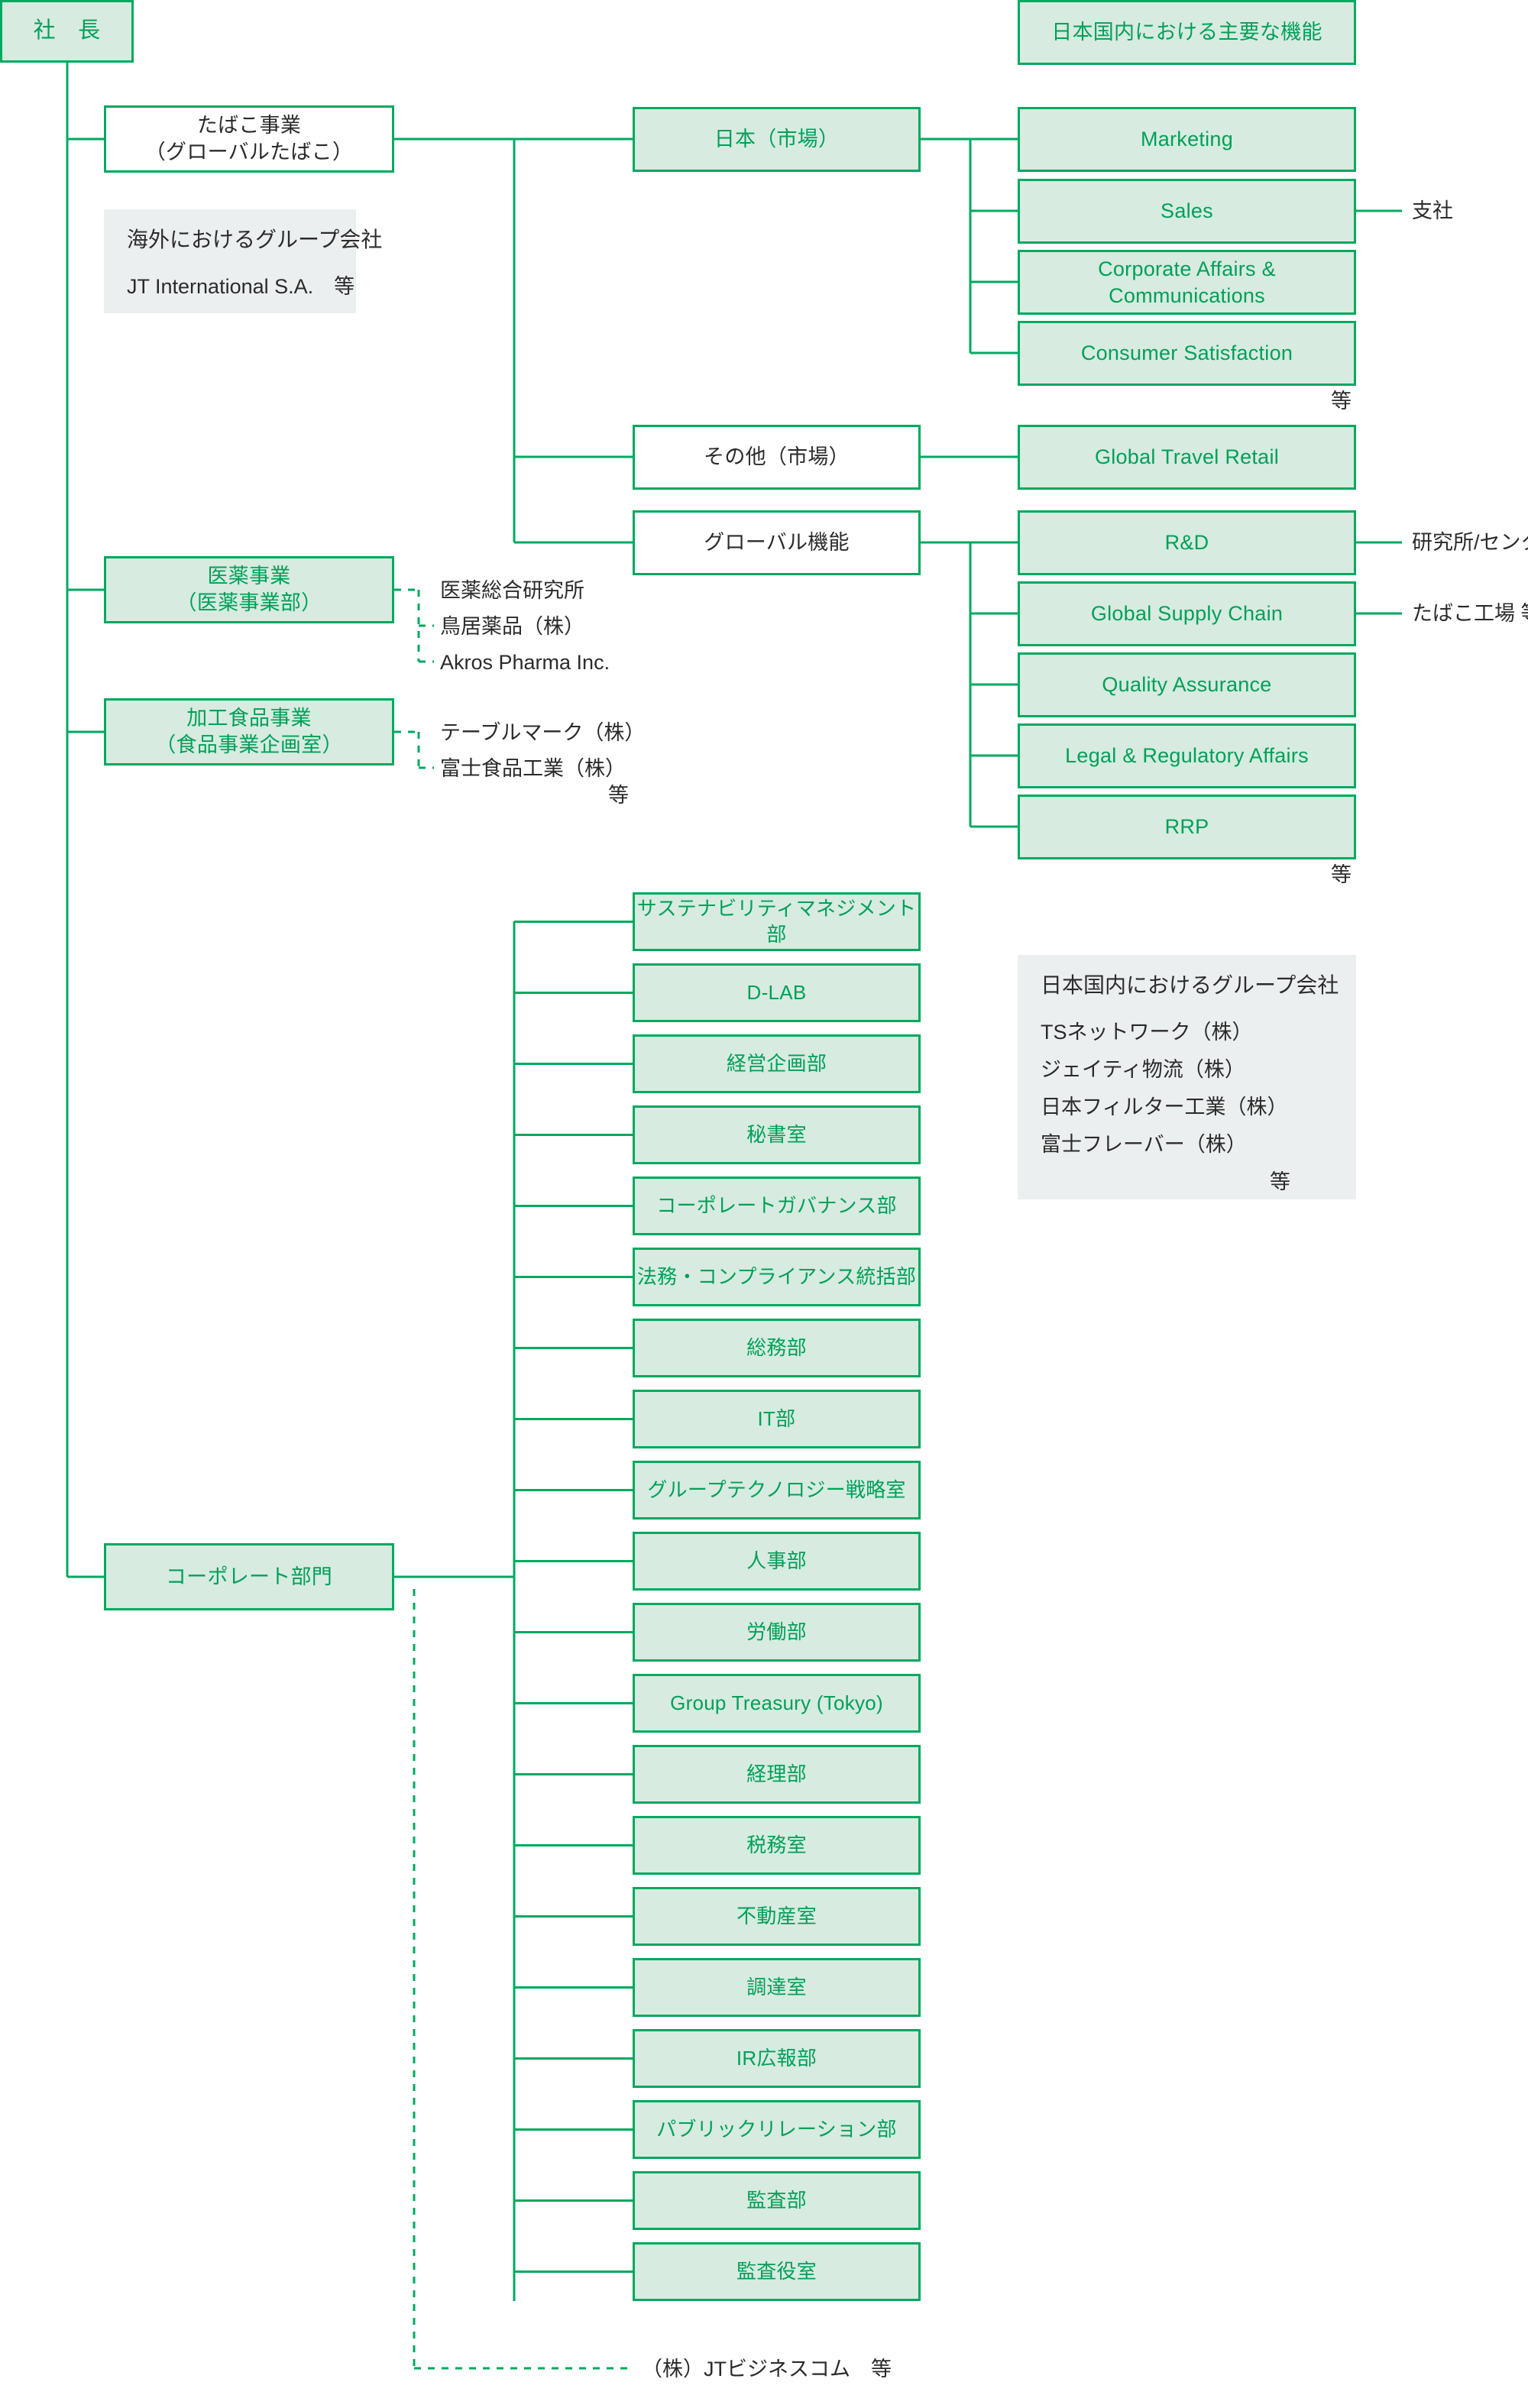 The width and height of the screenshot is (1528, 2408). What do you see at coordinates (1280, 1181) in the screenshot?
I see `panel-etc: 等` at bounding box center [1280, 1181].